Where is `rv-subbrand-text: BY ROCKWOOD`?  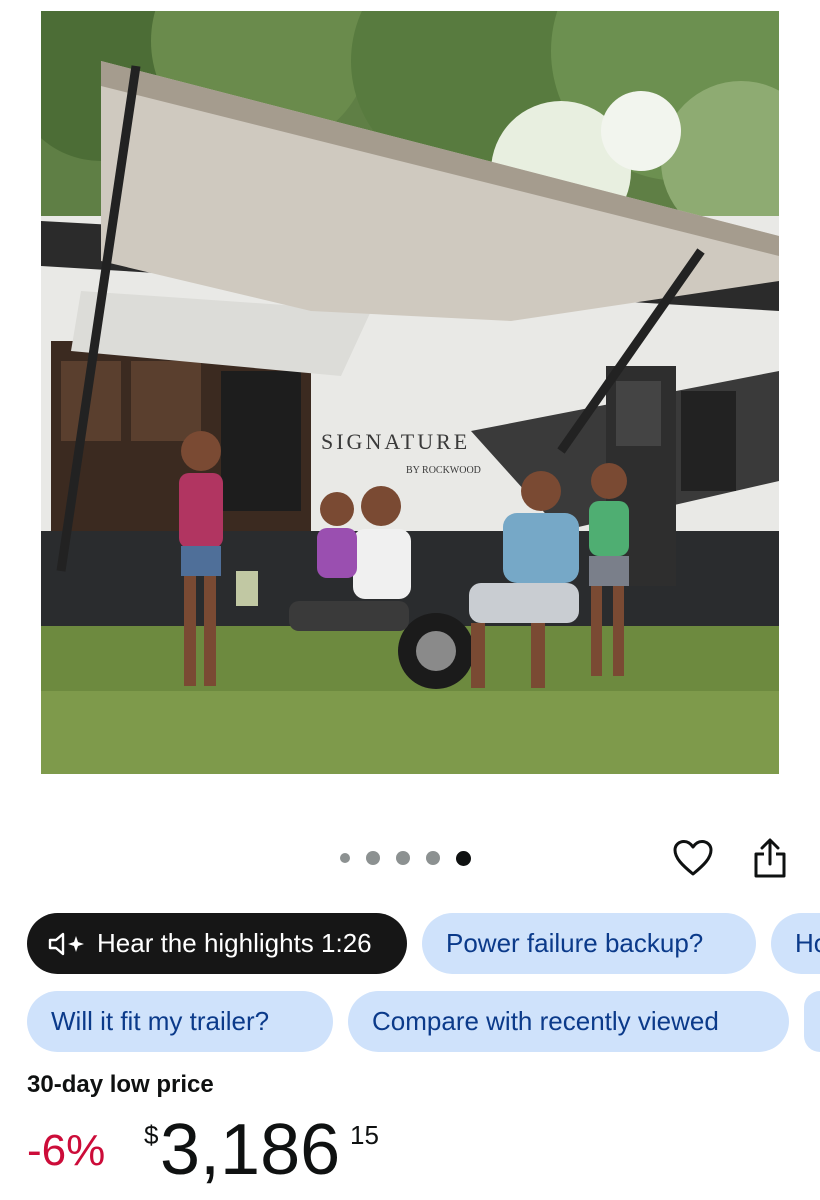
rv-subbrand-text: BY ROCKWOOD is located at coordinates (443, 470).